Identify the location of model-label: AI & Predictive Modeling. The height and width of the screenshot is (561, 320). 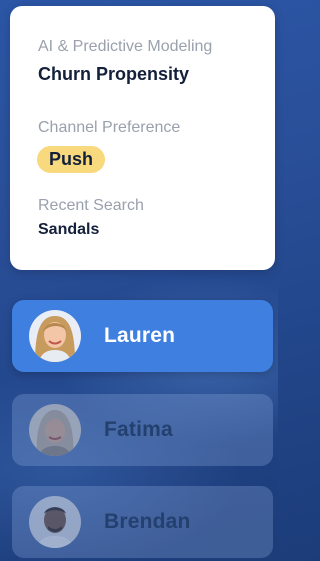
(125, 46).